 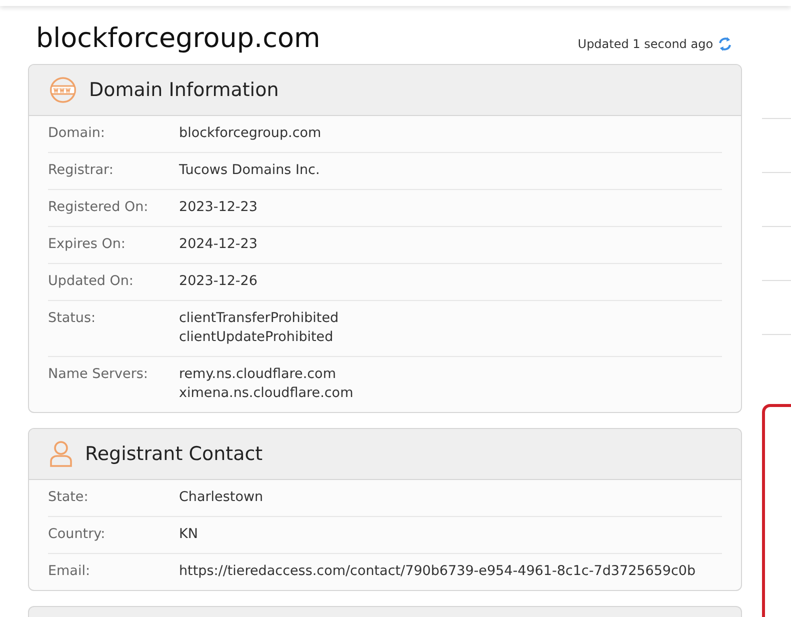 I want to click on field-value: clientTransferProhibited, so click(x=259, y=318).